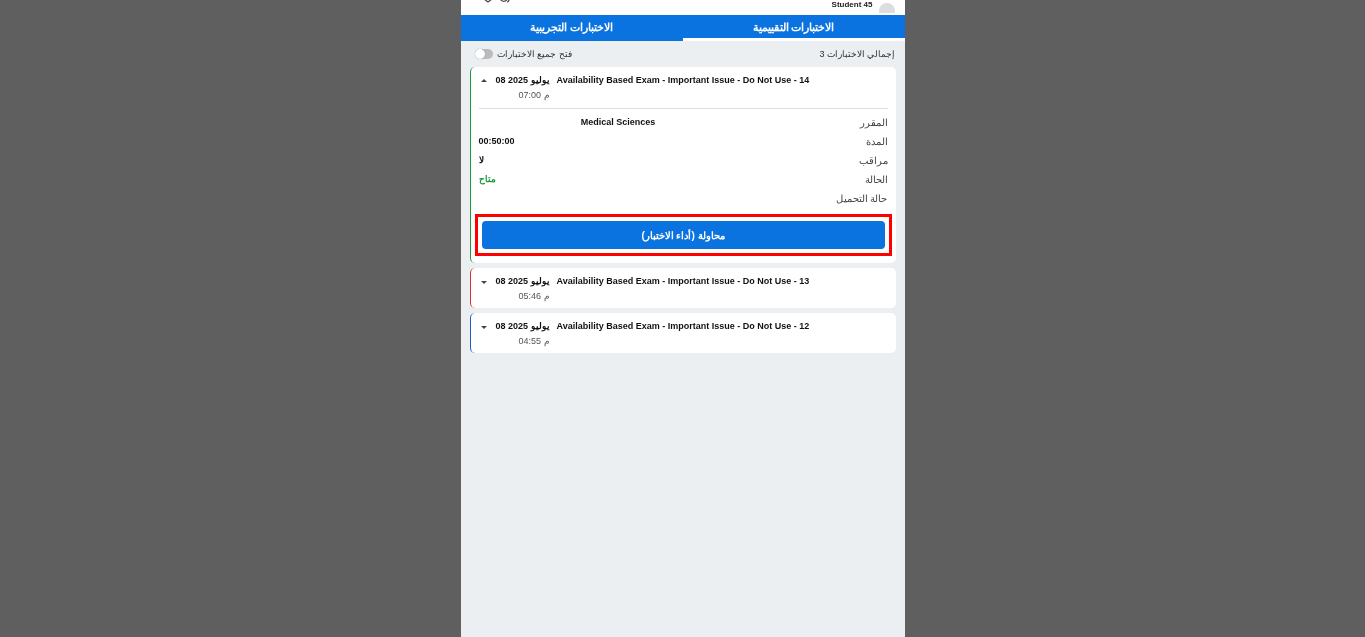  Describe the element at coordinates (481, 160) in the screenshot. I see `detail-value: لا` at that location.